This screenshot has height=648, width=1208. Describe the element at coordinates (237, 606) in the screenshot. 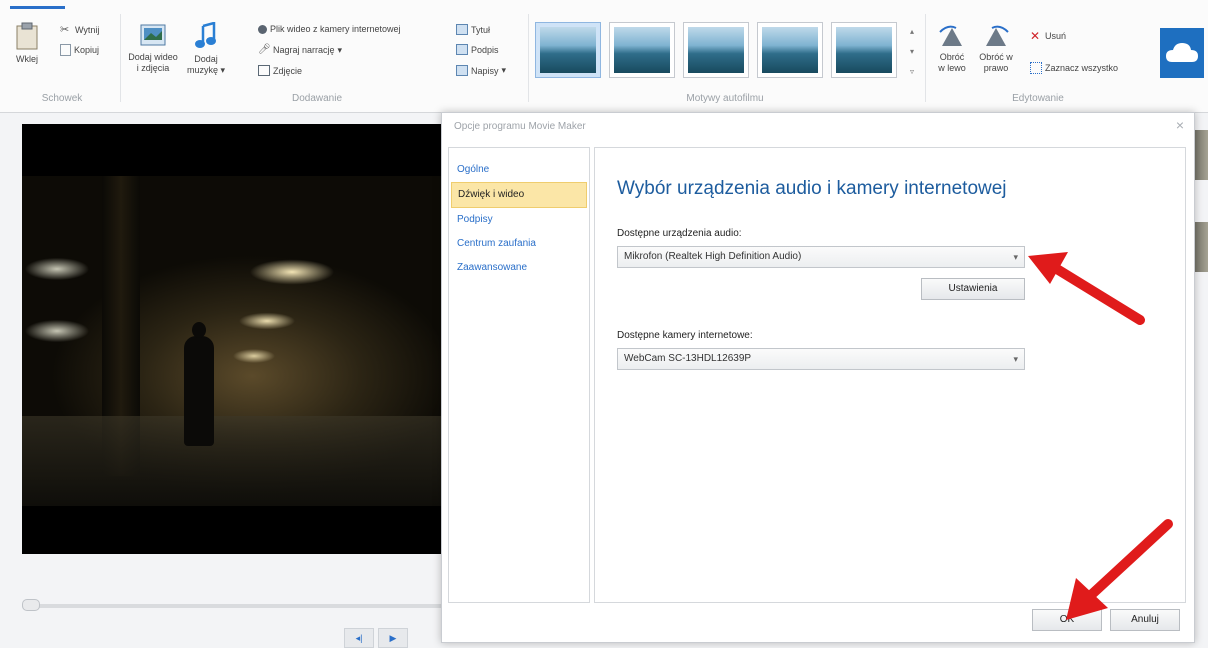

I see `seek-bar` at that location.